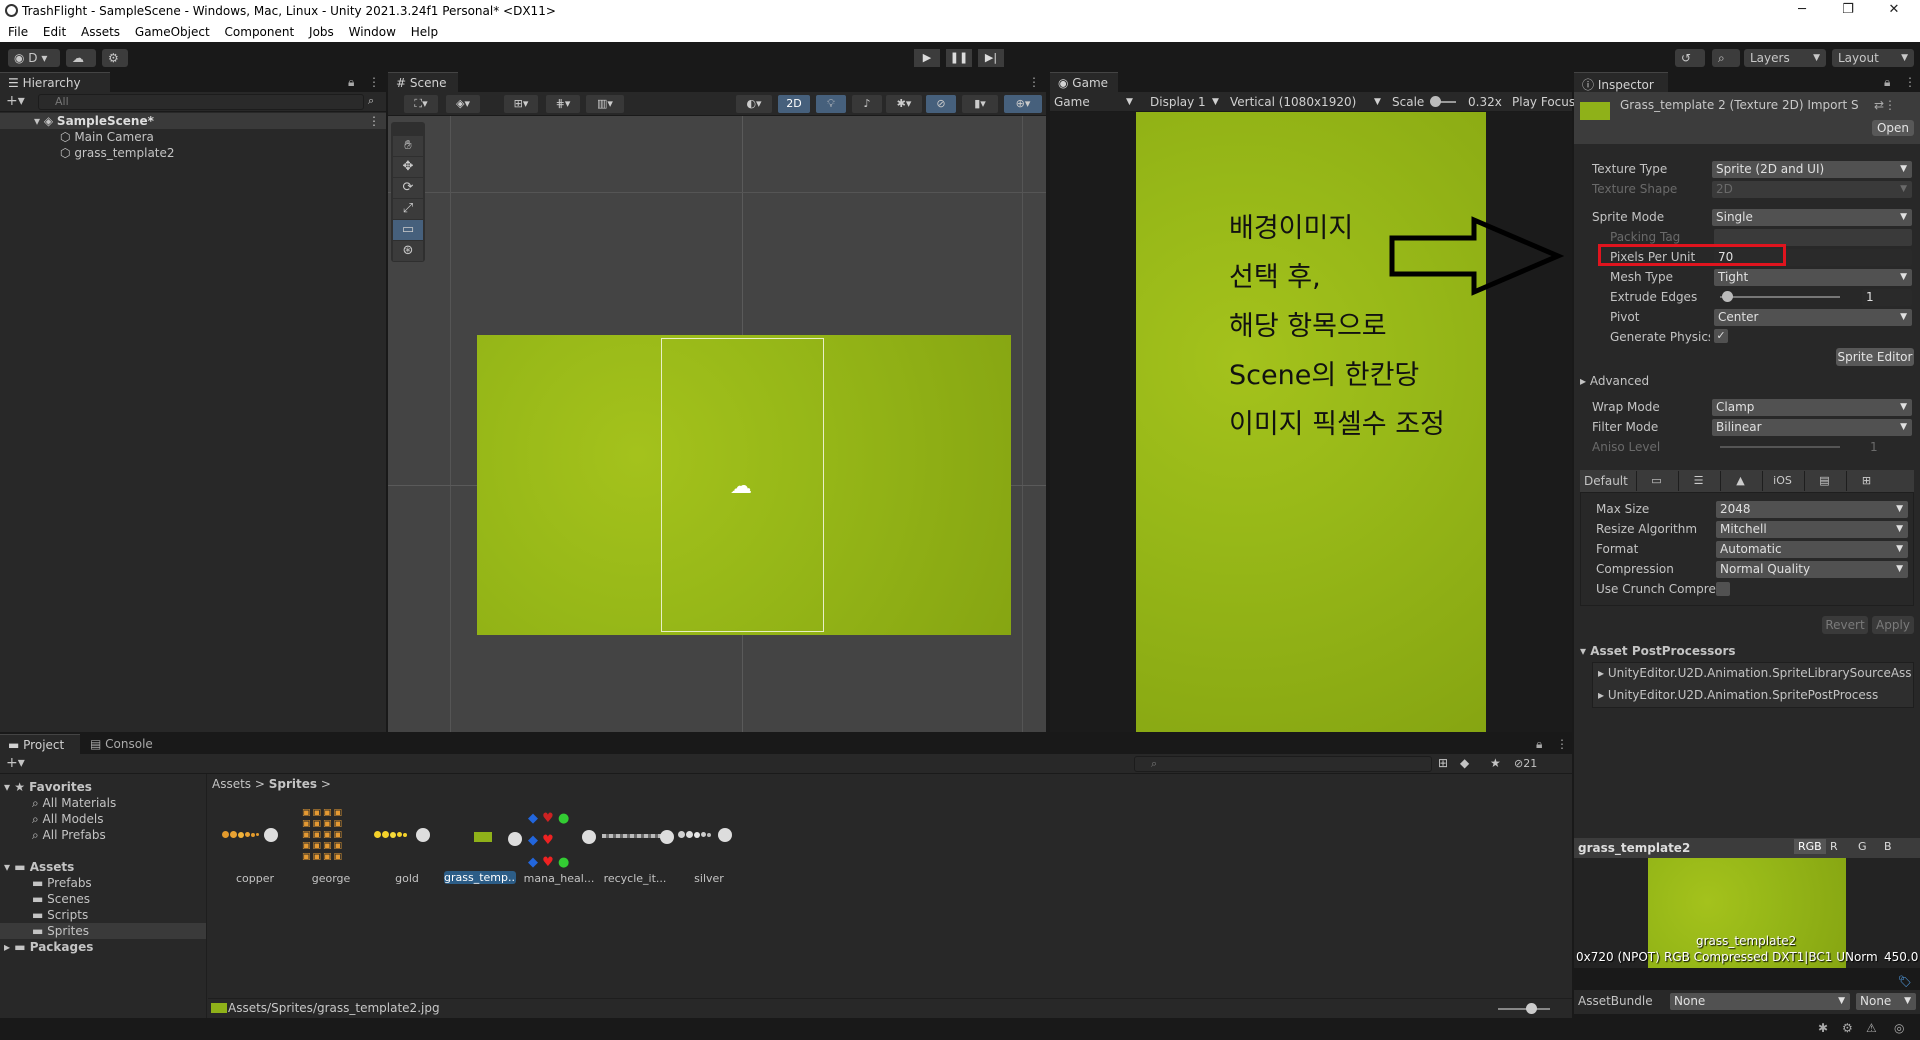 Image resolution: width=1920 pixels, height=1040 pixels. I want to click on menu-jobs: Jobs, so click(321, 30).